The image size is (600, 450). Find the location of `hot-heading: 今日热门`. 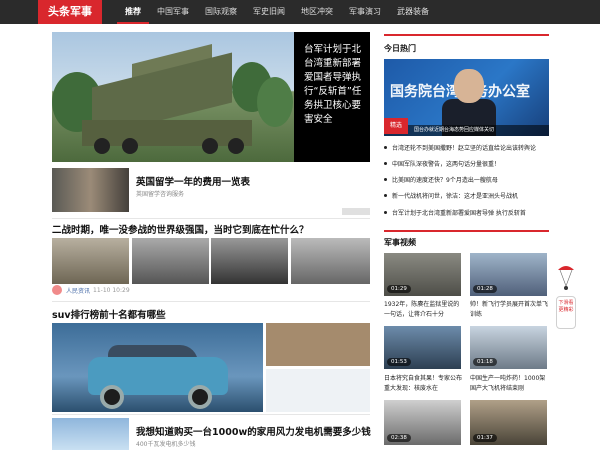

hot-heading: 今日热门 is located at coordinates (400, 48).